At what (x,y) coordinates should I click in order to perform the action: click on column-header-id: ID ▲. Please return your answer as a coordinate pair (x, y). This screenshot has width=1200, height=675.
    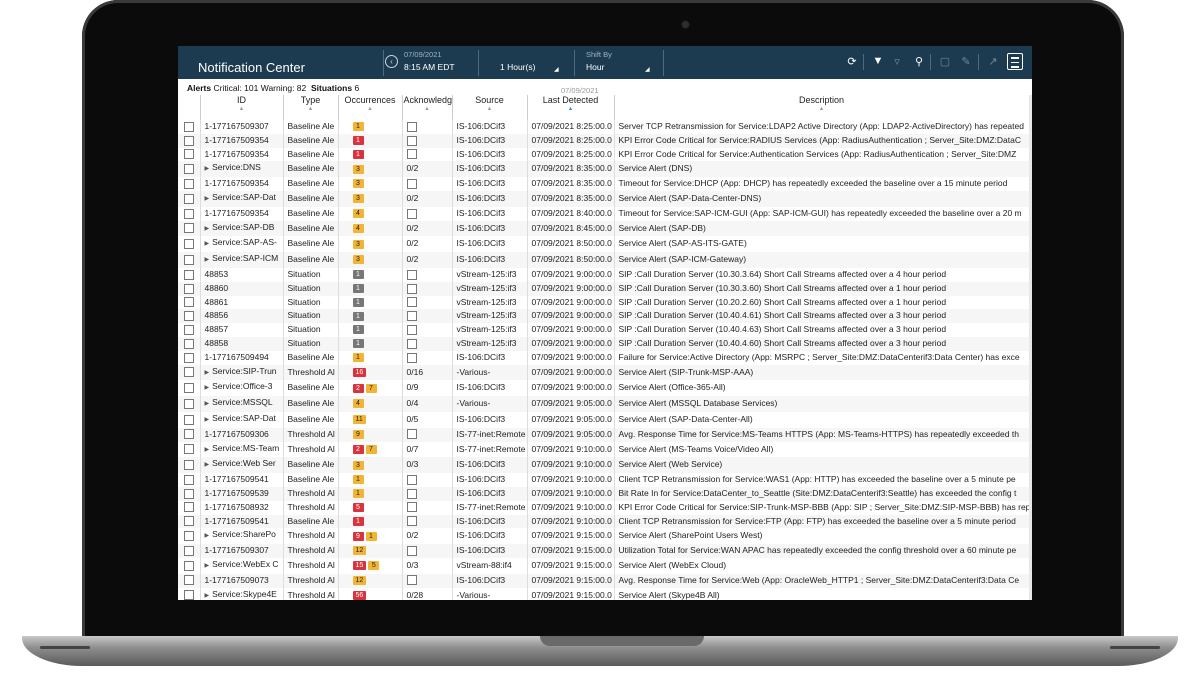
    Looking at the image, I should click on (242, 107).